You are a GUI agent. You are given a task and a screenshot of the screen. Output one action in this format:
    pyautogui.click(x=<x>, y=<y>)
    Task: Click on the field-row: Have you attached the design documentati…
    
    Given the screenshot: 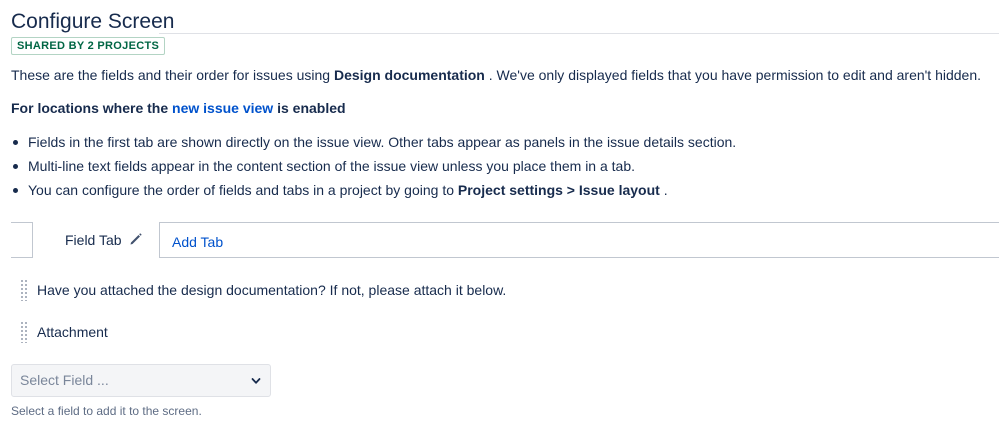 What is the action you would take?
    pyautogui.click(x=263, y=290)
    